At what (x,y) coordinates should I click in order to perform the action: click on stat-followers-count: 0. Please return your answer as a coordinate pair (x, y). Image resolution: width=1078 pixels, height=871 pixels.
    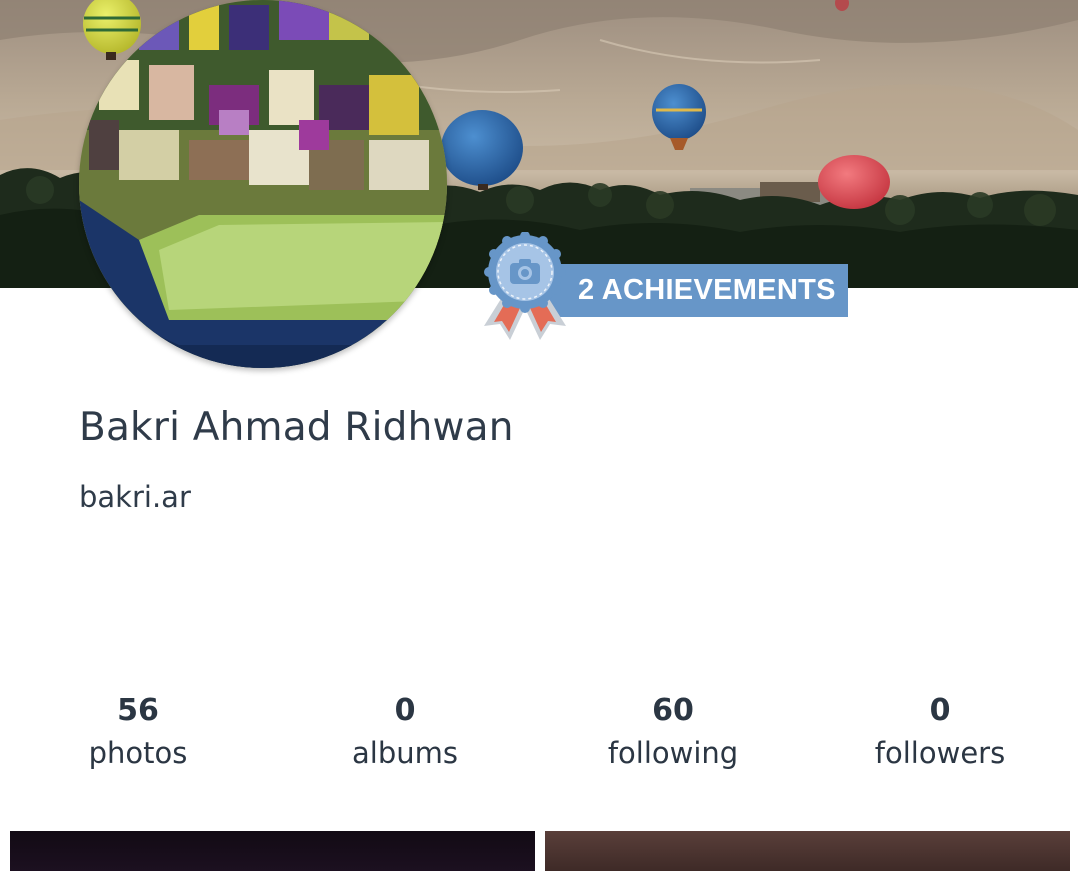
    Looking at the image, I should click on (940, 710).